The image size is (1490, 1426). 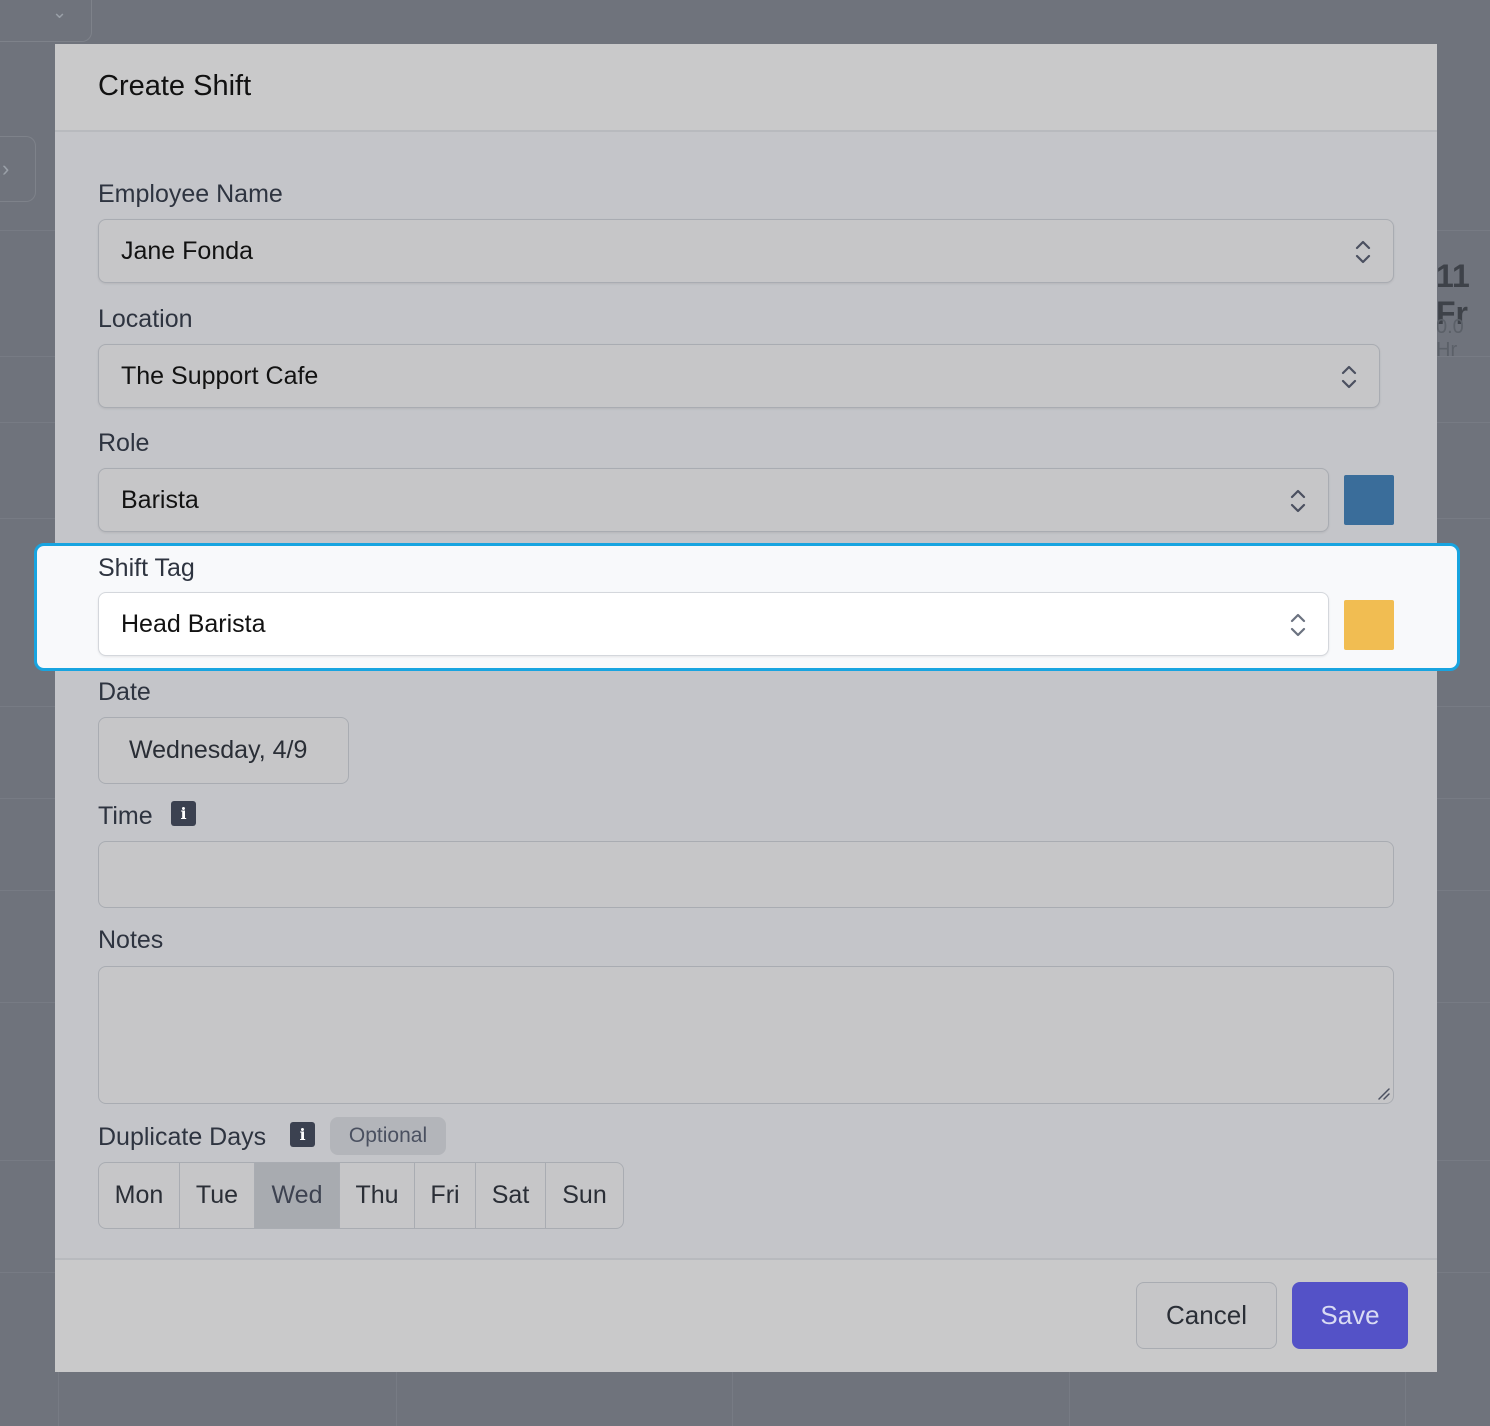 I want to click on background-hours: 0.0 Hr, so click(x=1450, y=338).